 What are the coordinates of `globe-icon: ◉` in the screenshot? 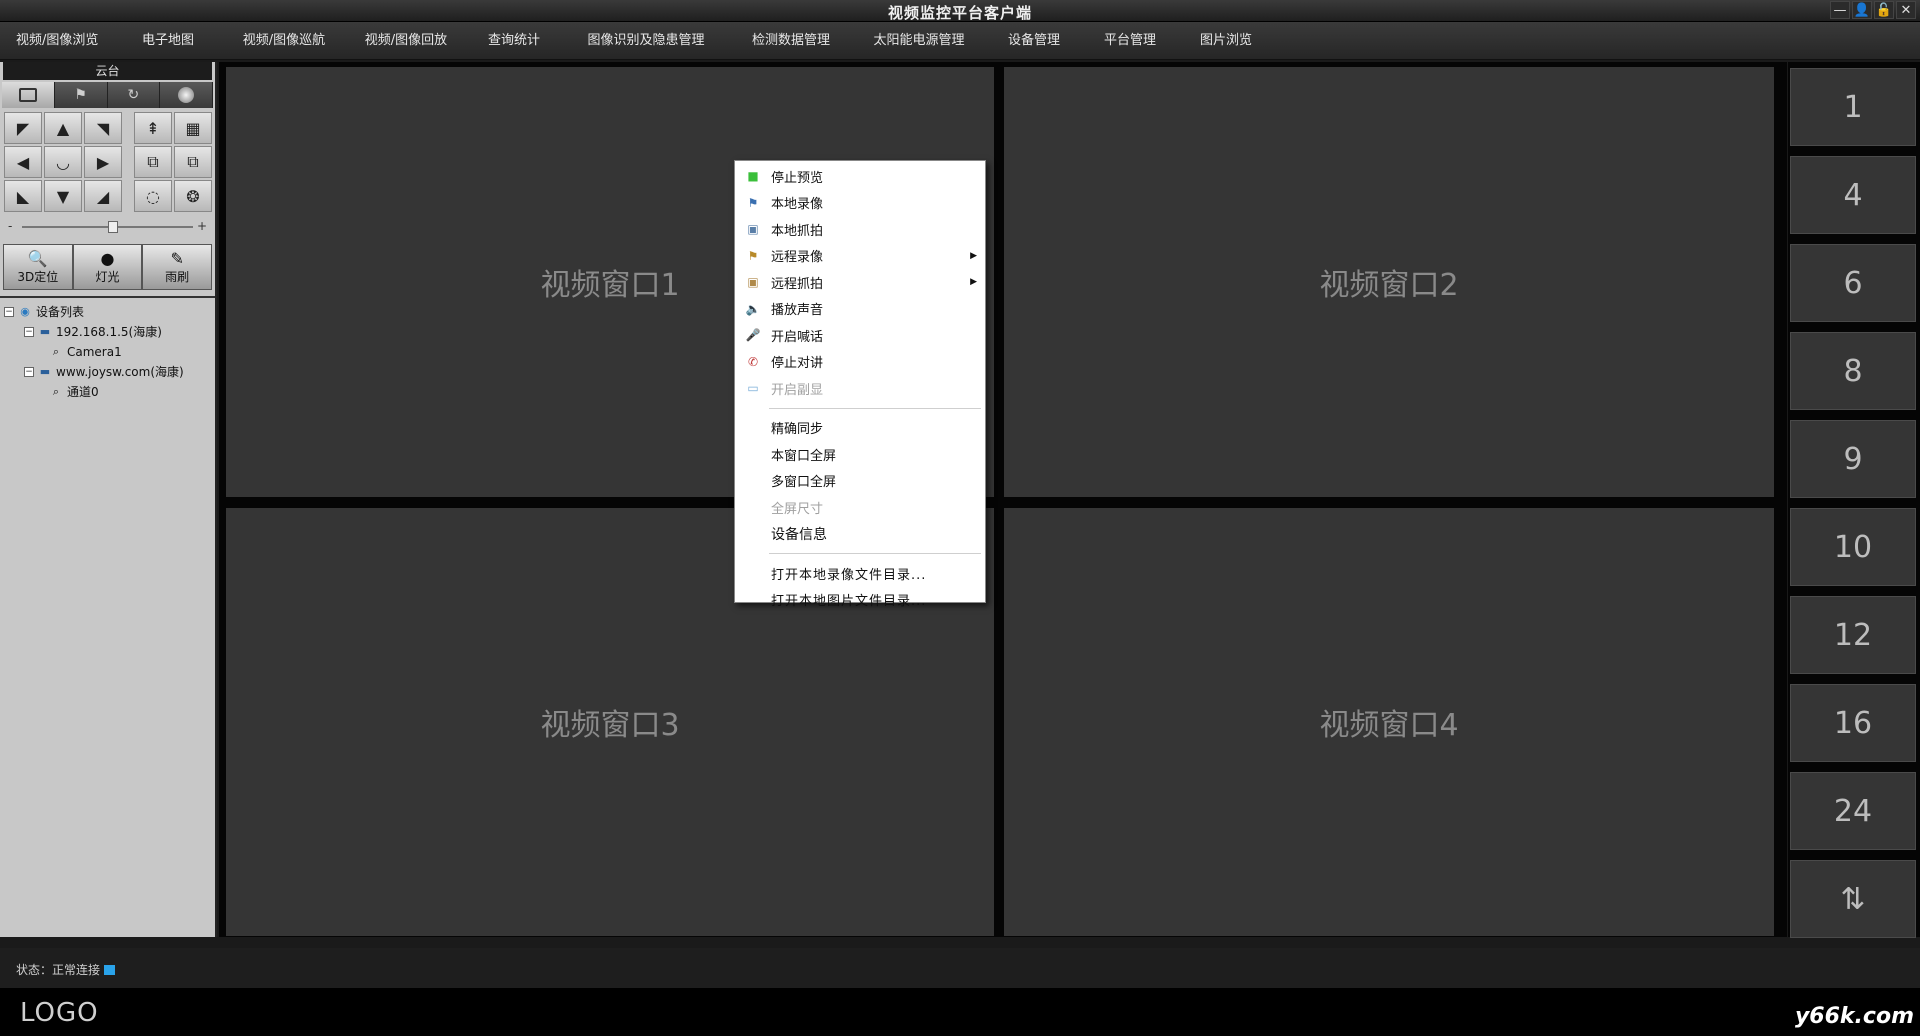 It's located at (25, 311).